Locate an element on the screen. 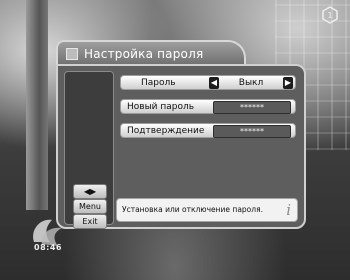  confirm-password-row: Подтверждение ****** is located at coordinates (208, 130).